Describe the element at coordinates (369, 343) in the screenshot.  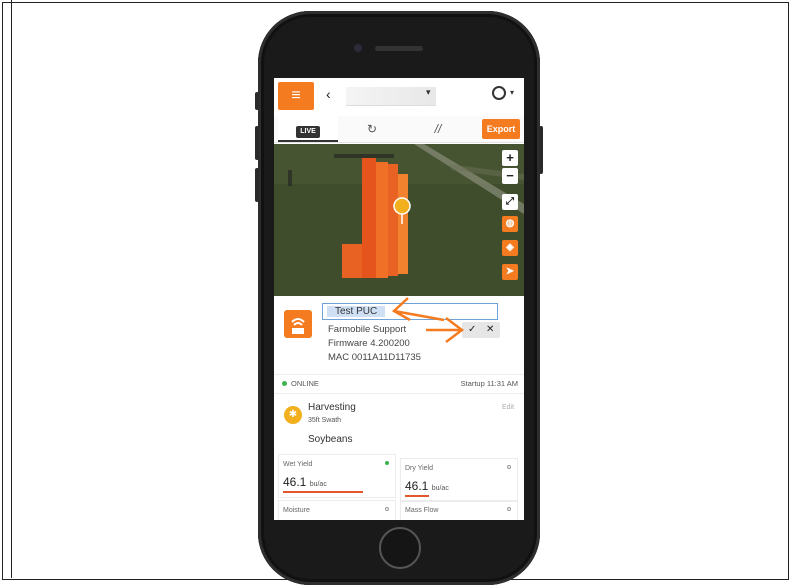
I see `device-firmware: Firmware 4.200200` at that location.